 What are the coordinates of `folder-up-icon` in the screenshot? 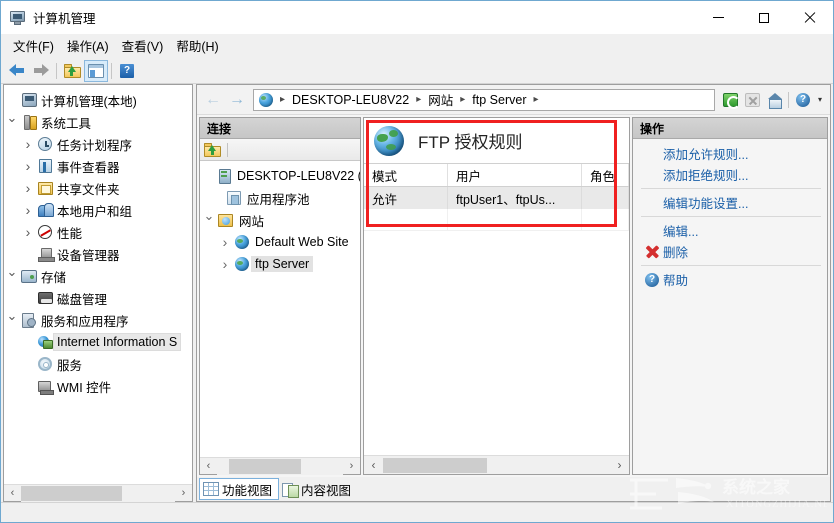 It's located at (212, 149).